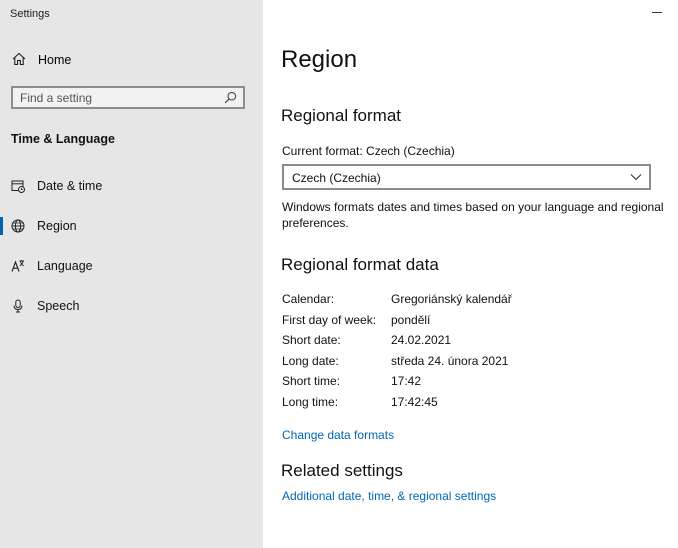 Image resolution: width=678 pixels, height=548 pixels. What do you see at coordinates (120, 98) in the screenshot?
I see `search-input` at bounding box center [120, 98].